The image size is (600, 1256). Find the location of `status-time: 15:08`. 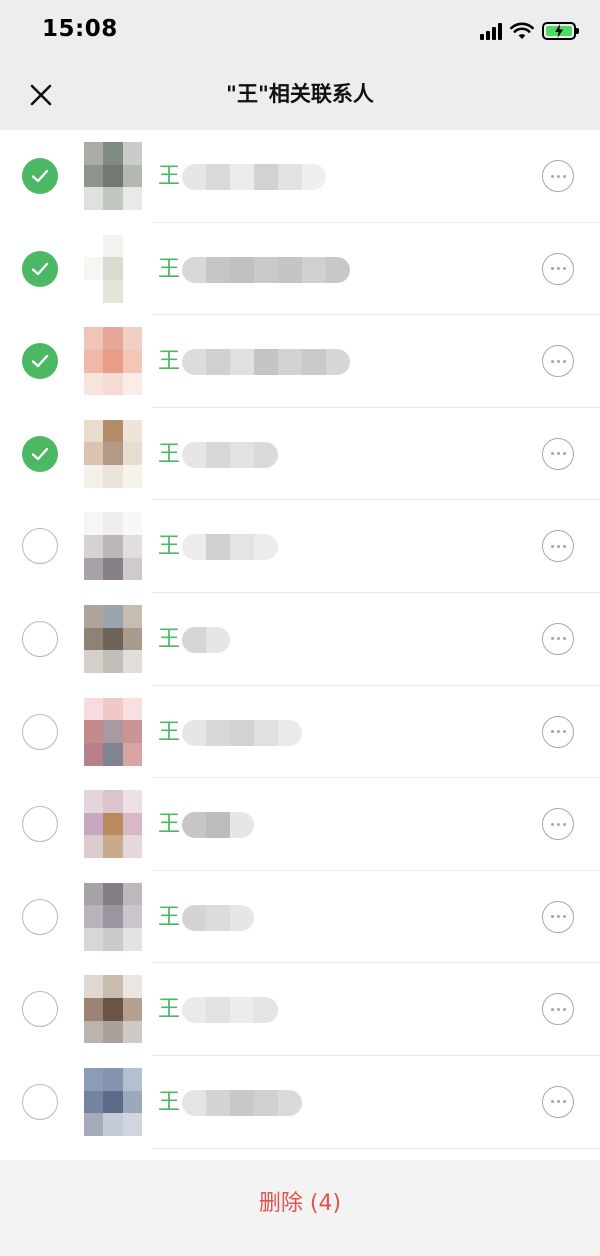

status-time: 15:08 is located at coordinates (80, 29).